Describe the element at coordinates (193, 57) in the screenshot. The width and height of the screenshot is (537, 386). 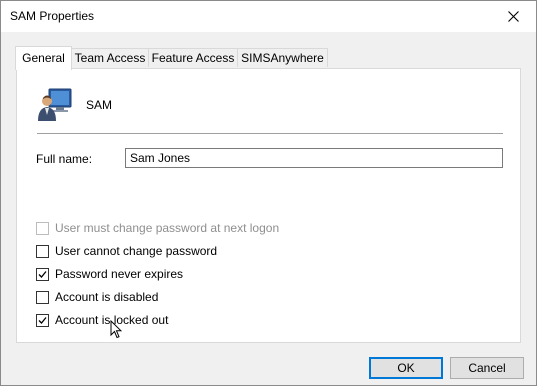
I see `tab-feature-access: Feature Access` at that location.